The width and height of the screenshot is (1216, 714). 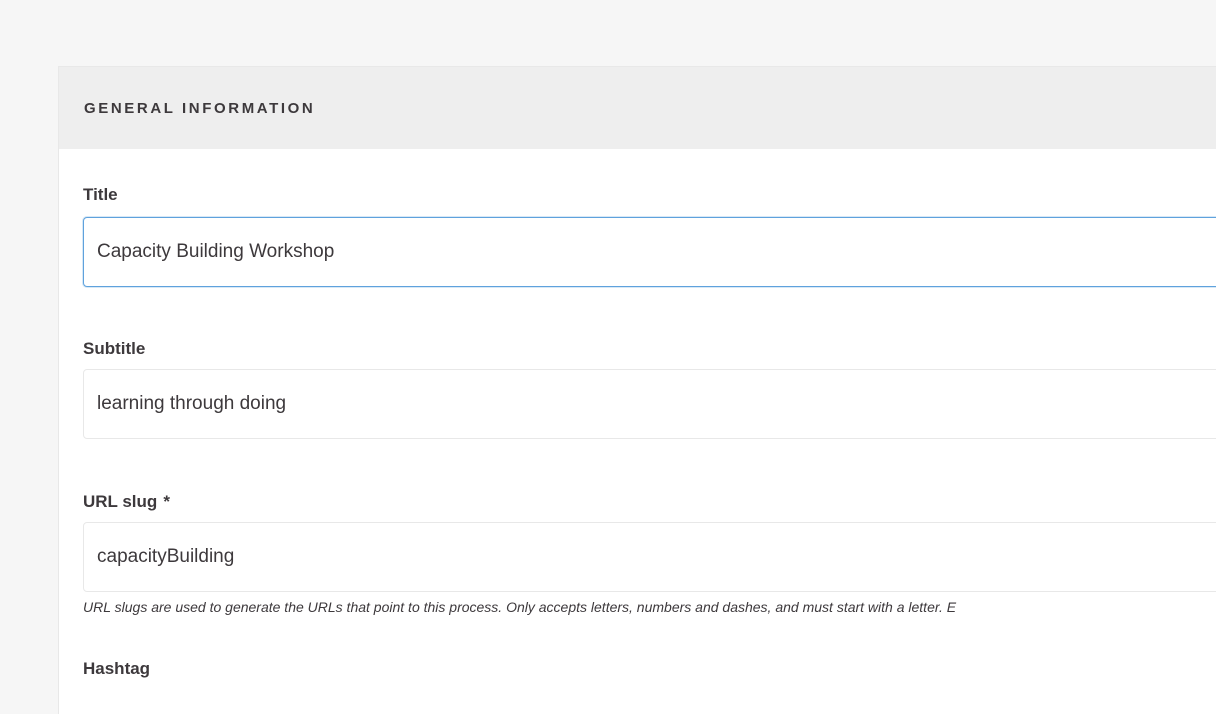 What do you see at coordinates (166, 501) in the screenshot?
I see `required-marker: *` at bounding box center [166, 501].